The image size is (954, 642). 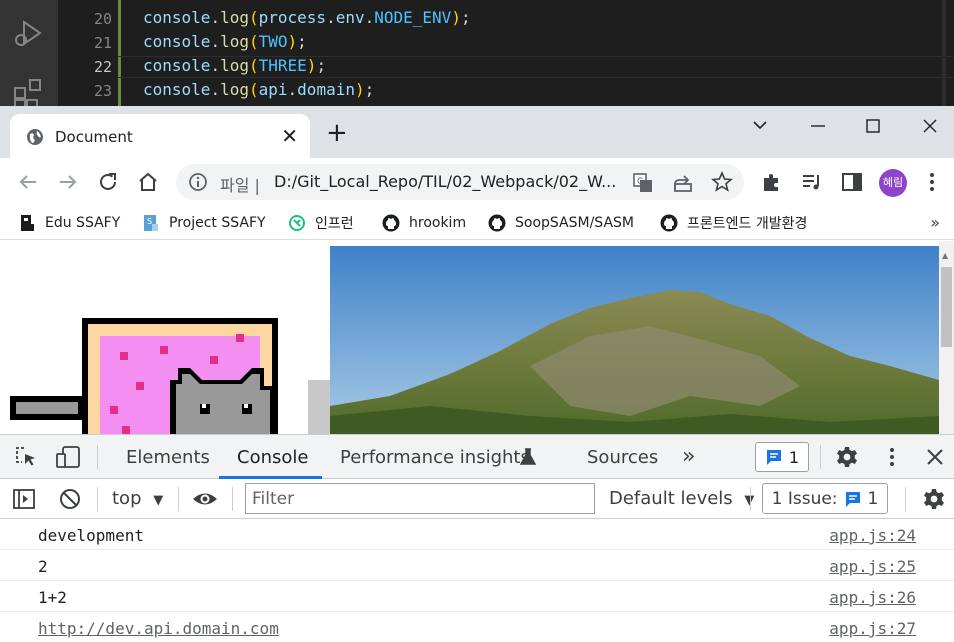 What do you see at coordinates (102, 91) in the screenshot?
I see `line-number: 23` at bounding box center [102, 91].